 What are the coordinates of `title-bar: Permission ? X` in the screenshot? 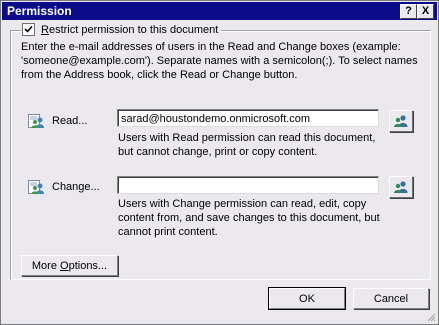 It's located at (219, 11).